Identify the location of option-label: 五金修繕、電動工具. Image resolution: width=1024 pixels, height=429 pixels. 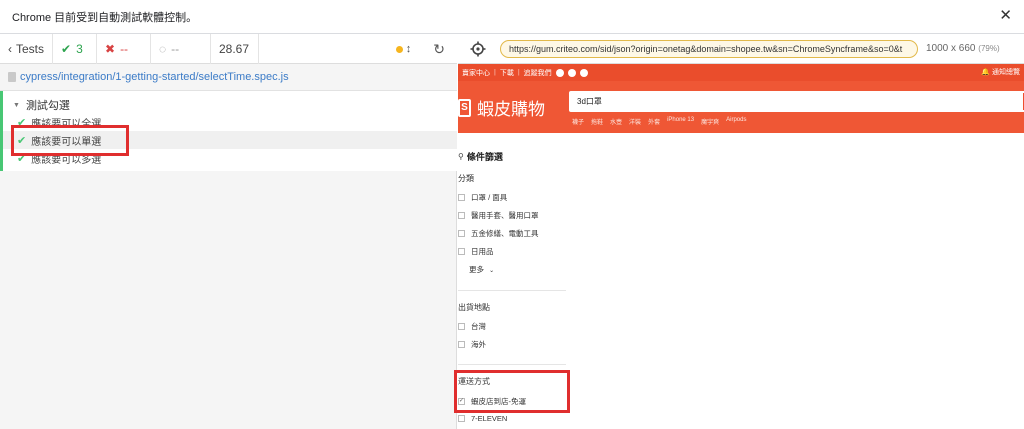
(505, 233).